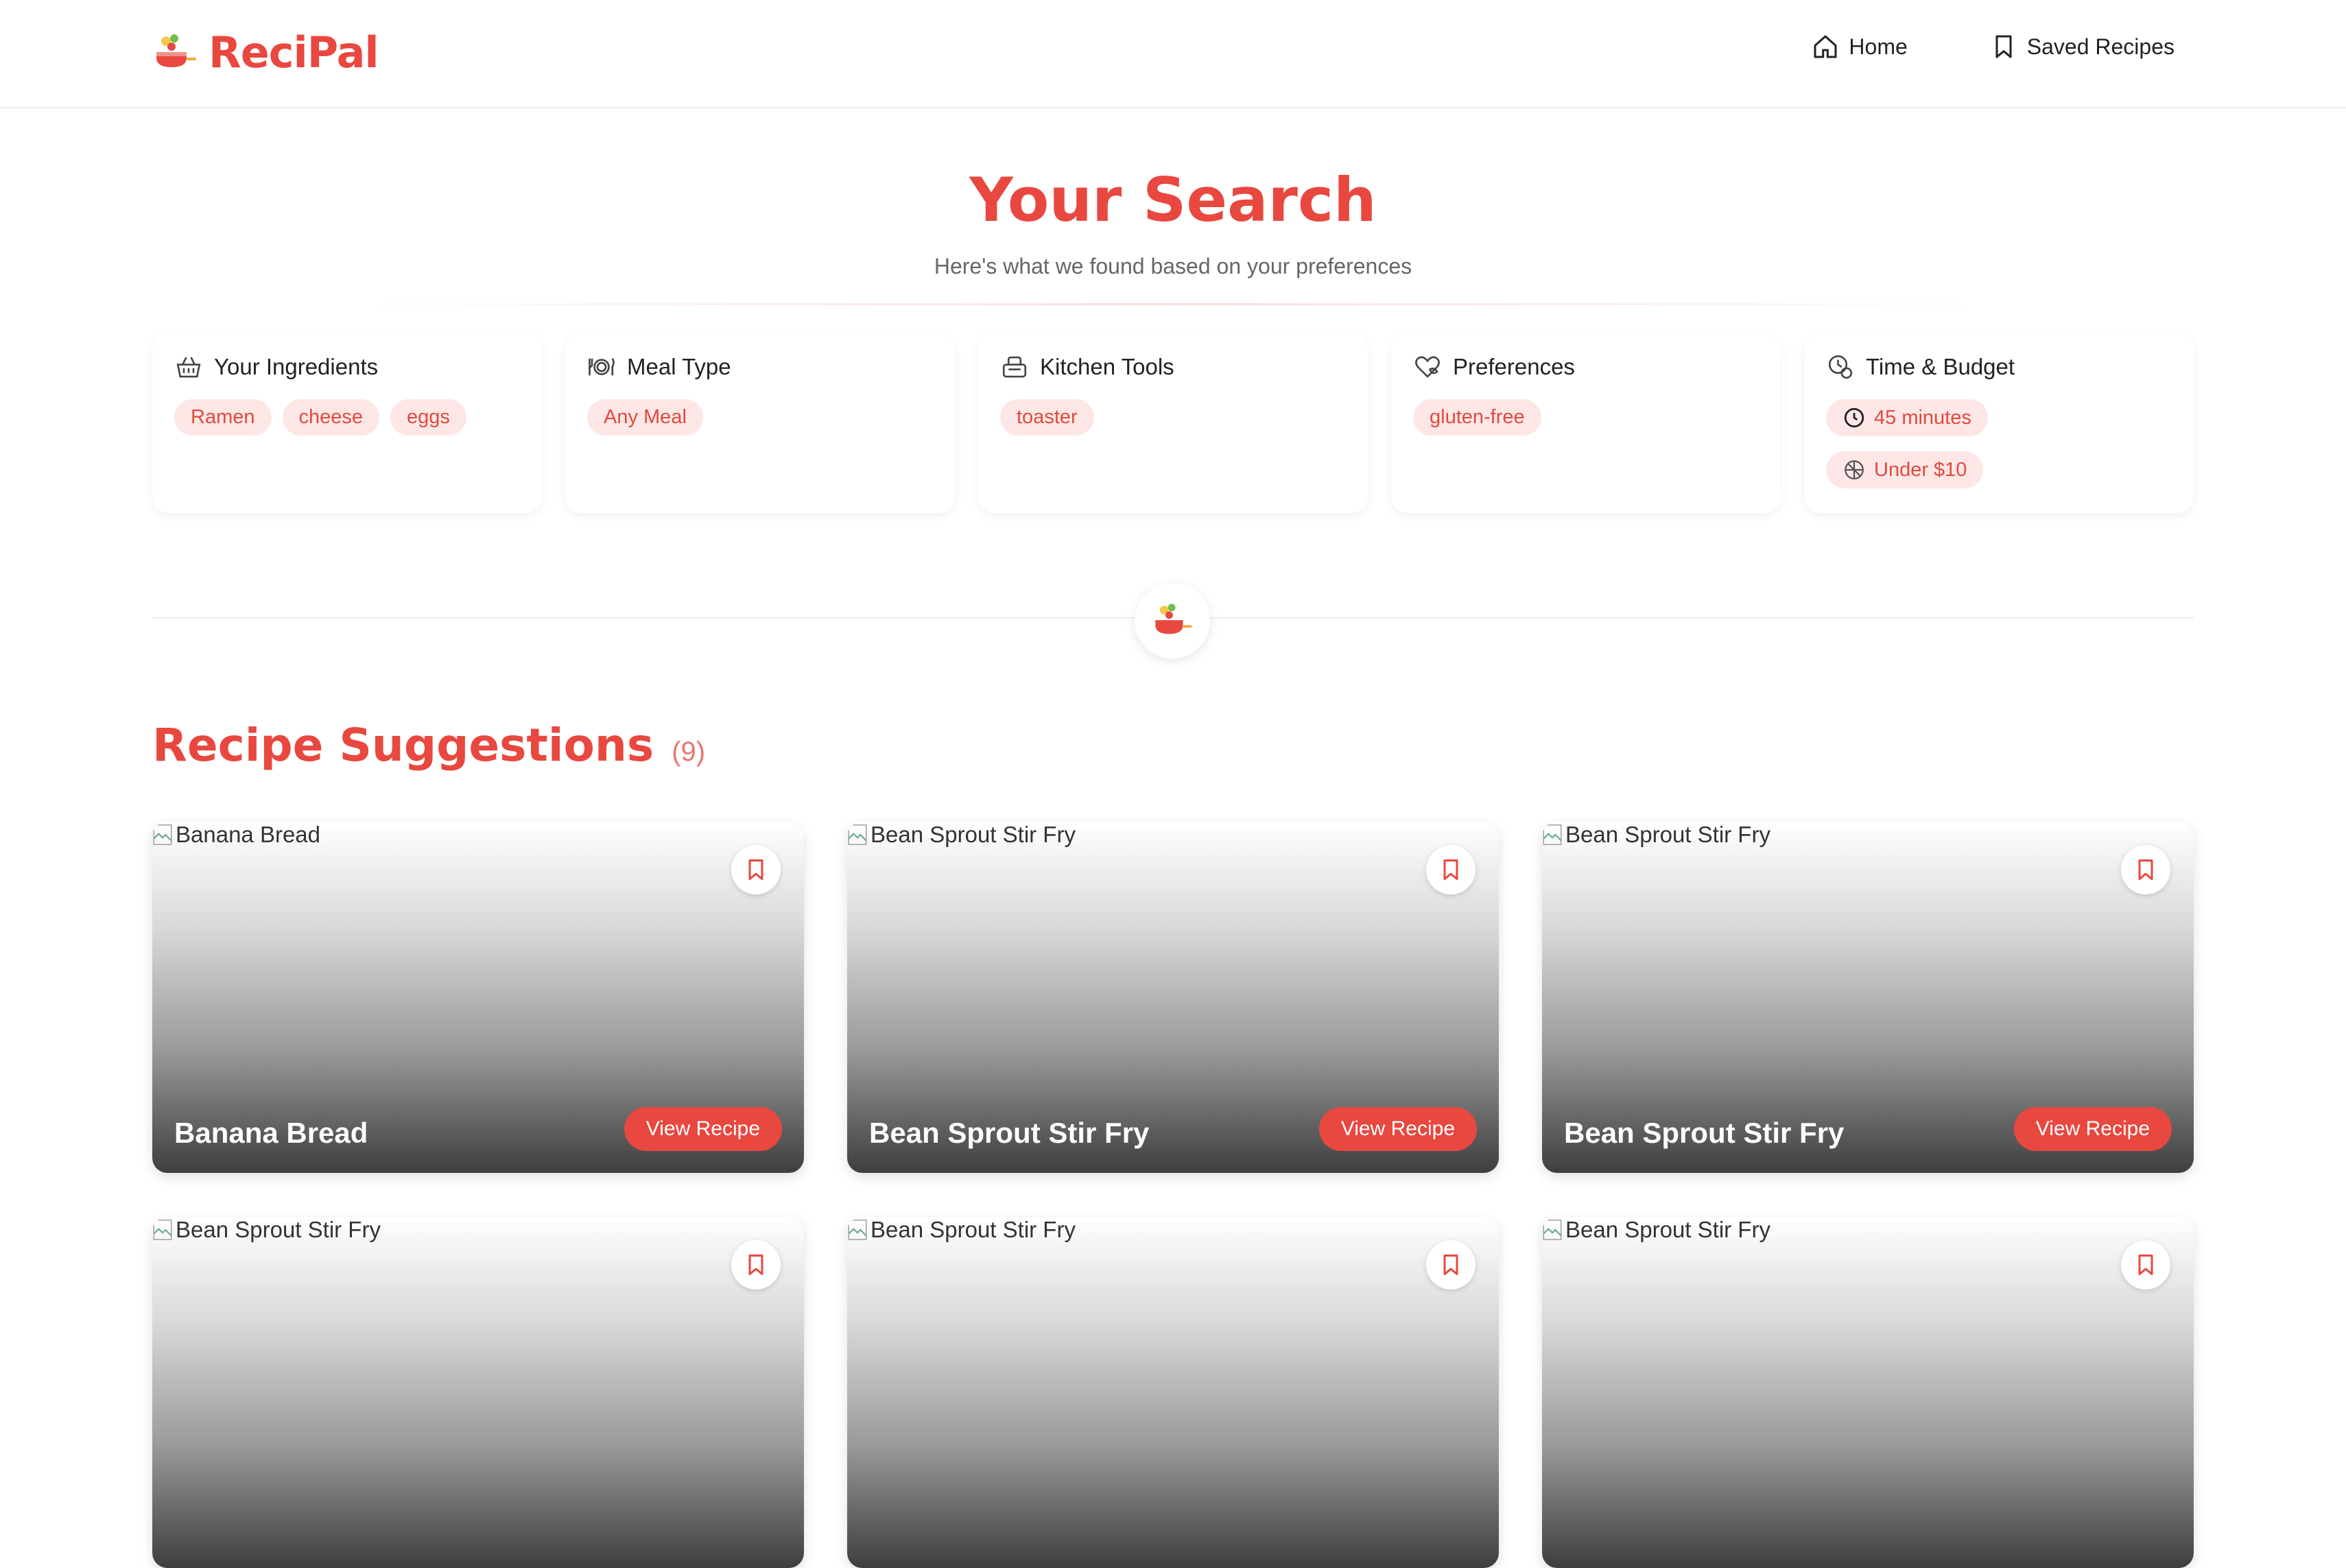 Image resolution: width=2346 pixels, height=1568 pixels. Describe the element at coordinates (1999, 423) in the screenshot. I see `pref-card-time-budget: Time & Budget 45 minutes Under $10` at that location.